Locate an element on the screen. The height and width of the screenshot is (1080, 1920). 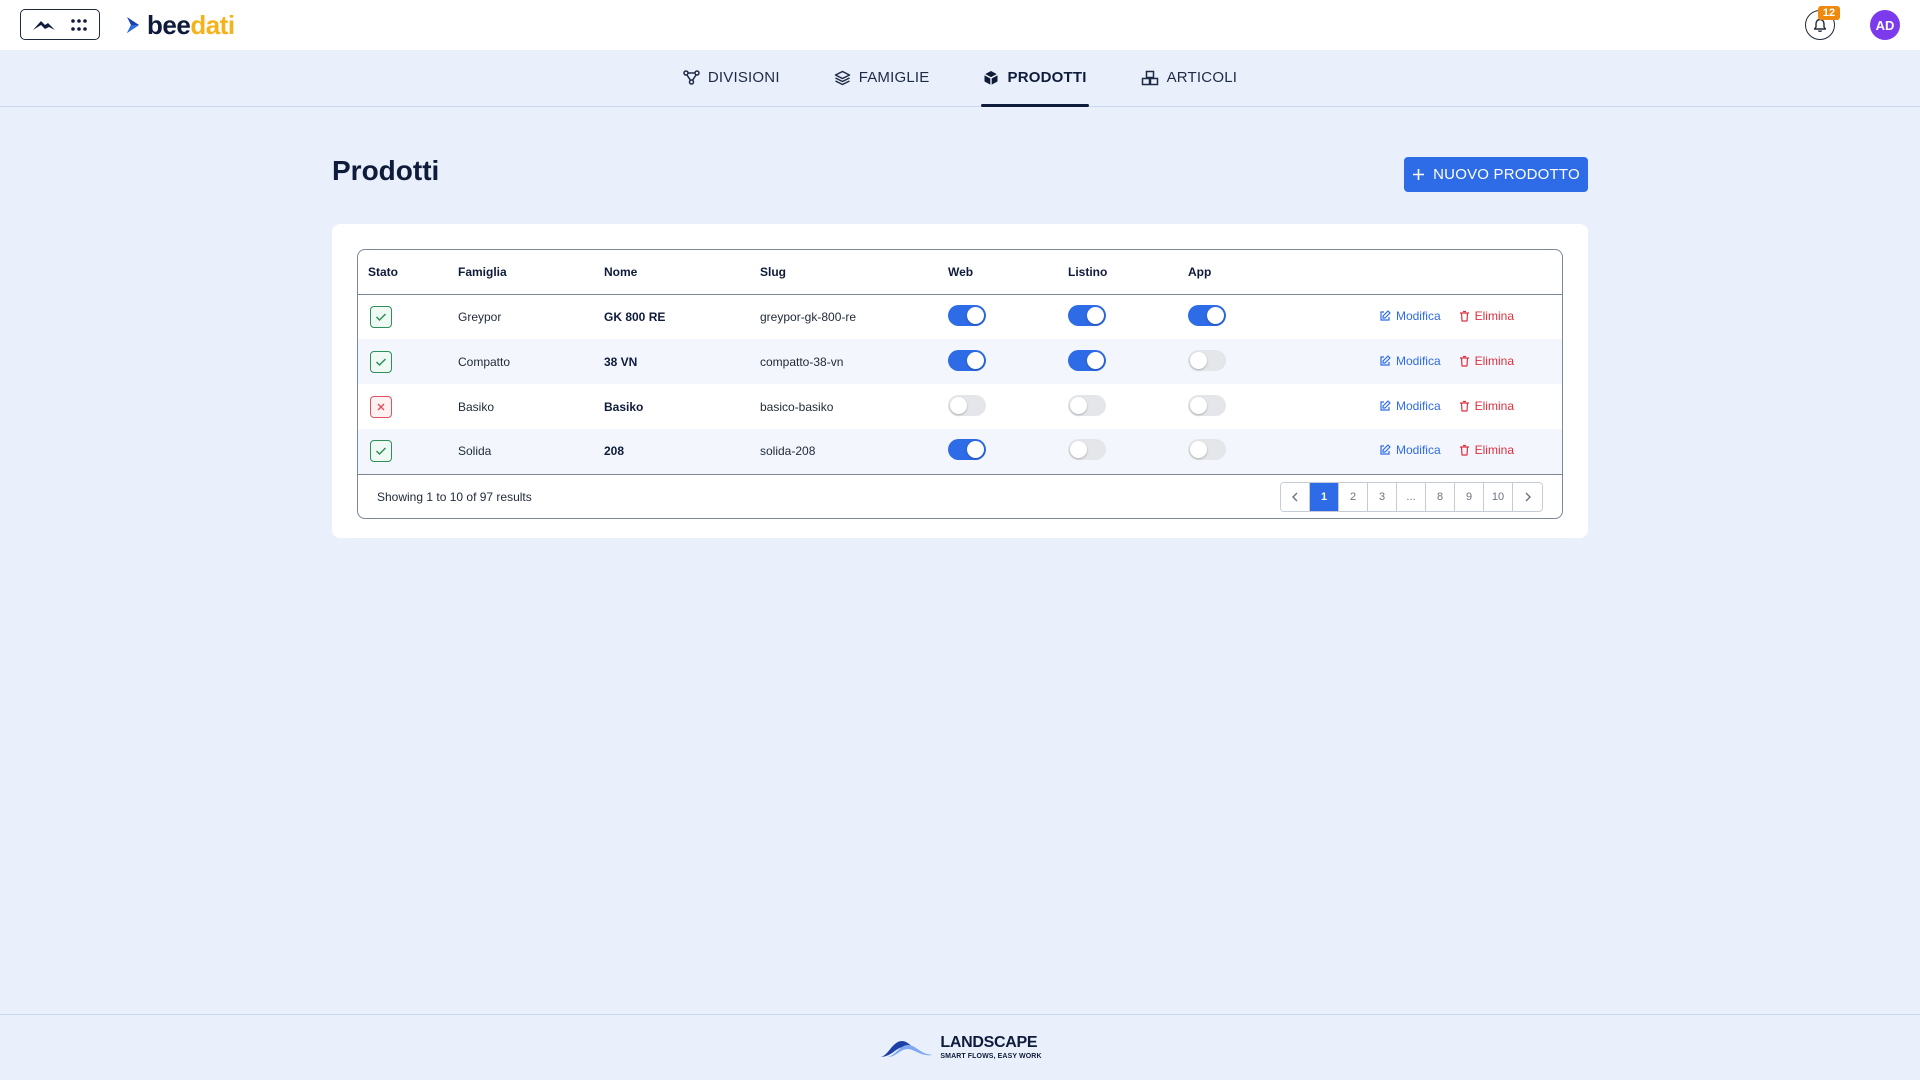
tab-prodotti: PRODOTTI is located at coordinates (1035, 78).